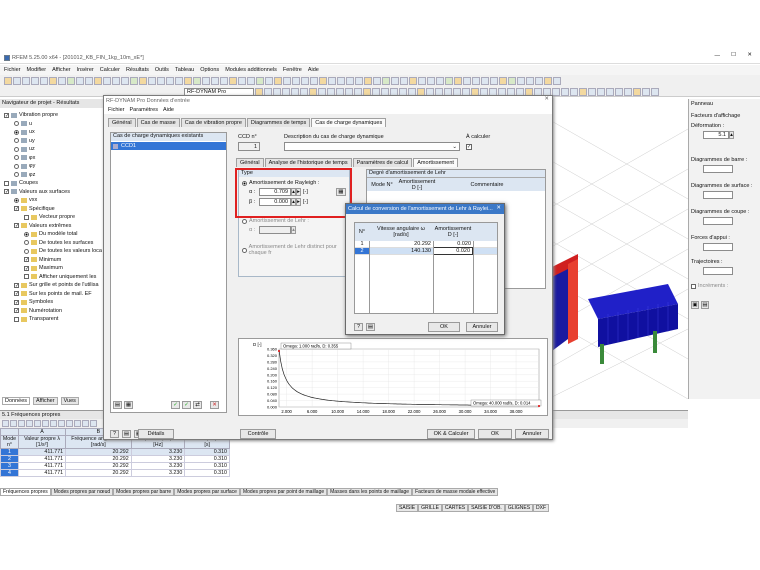 This screenshot has width=760, height=570. Describe the element at coordinates (53, 80) in the screenshot. I see `toolbar-5-icon` at that location.